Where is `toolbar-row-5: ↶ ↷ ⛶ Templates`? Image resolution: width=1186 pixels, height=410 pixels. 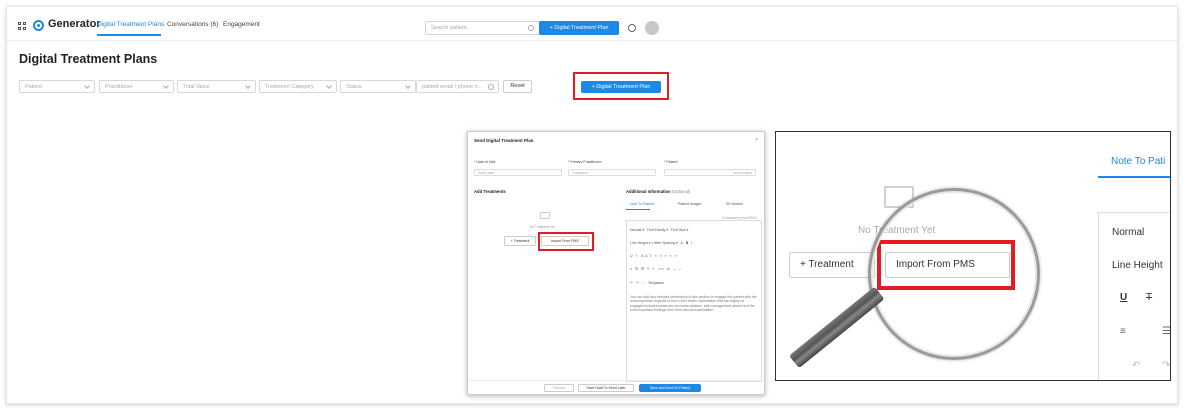 toolbar-row-5: ↶ ↷ ⛶ Templates is located at coordinates (647, 283).